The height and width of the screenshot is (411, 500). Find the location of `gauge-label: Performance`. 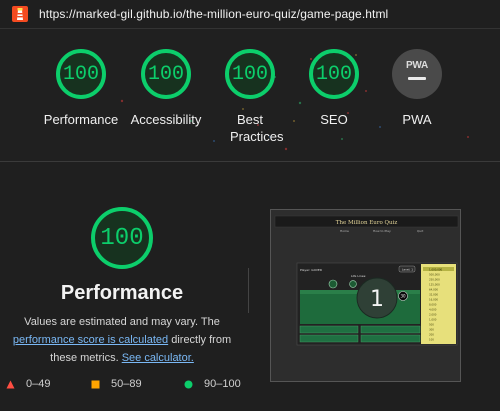

gauge-label: Performance is located at coordinates (81, 119).